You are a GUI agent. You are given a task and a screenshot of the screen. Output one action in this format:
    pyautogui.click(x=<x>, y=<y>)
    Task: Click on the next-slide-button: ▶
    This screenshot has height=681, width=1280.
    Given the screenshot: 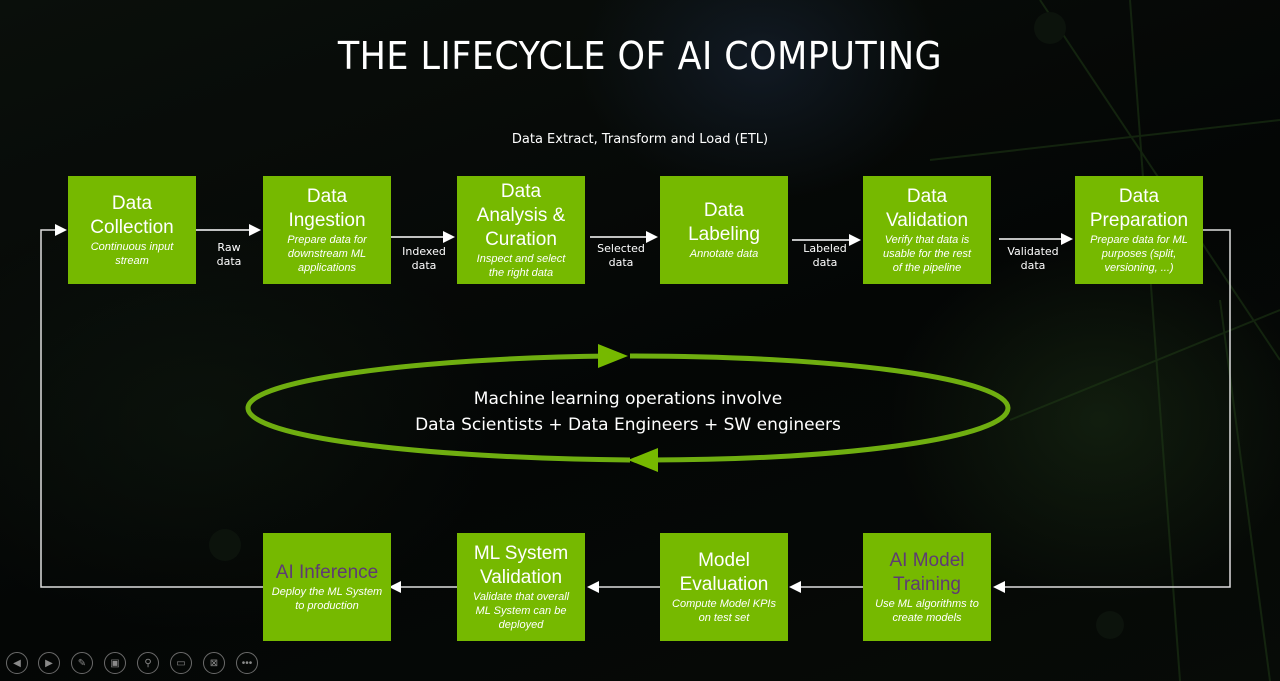 What is the action you would take?
    pyautogui.click(x=49, y=663)
    